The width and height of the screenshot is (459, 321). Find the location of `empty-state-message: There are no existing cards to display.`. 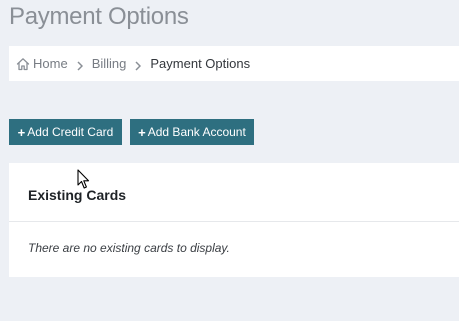

empty-state-message: There are no existing cards to display. is located at coordinates (129, 248).